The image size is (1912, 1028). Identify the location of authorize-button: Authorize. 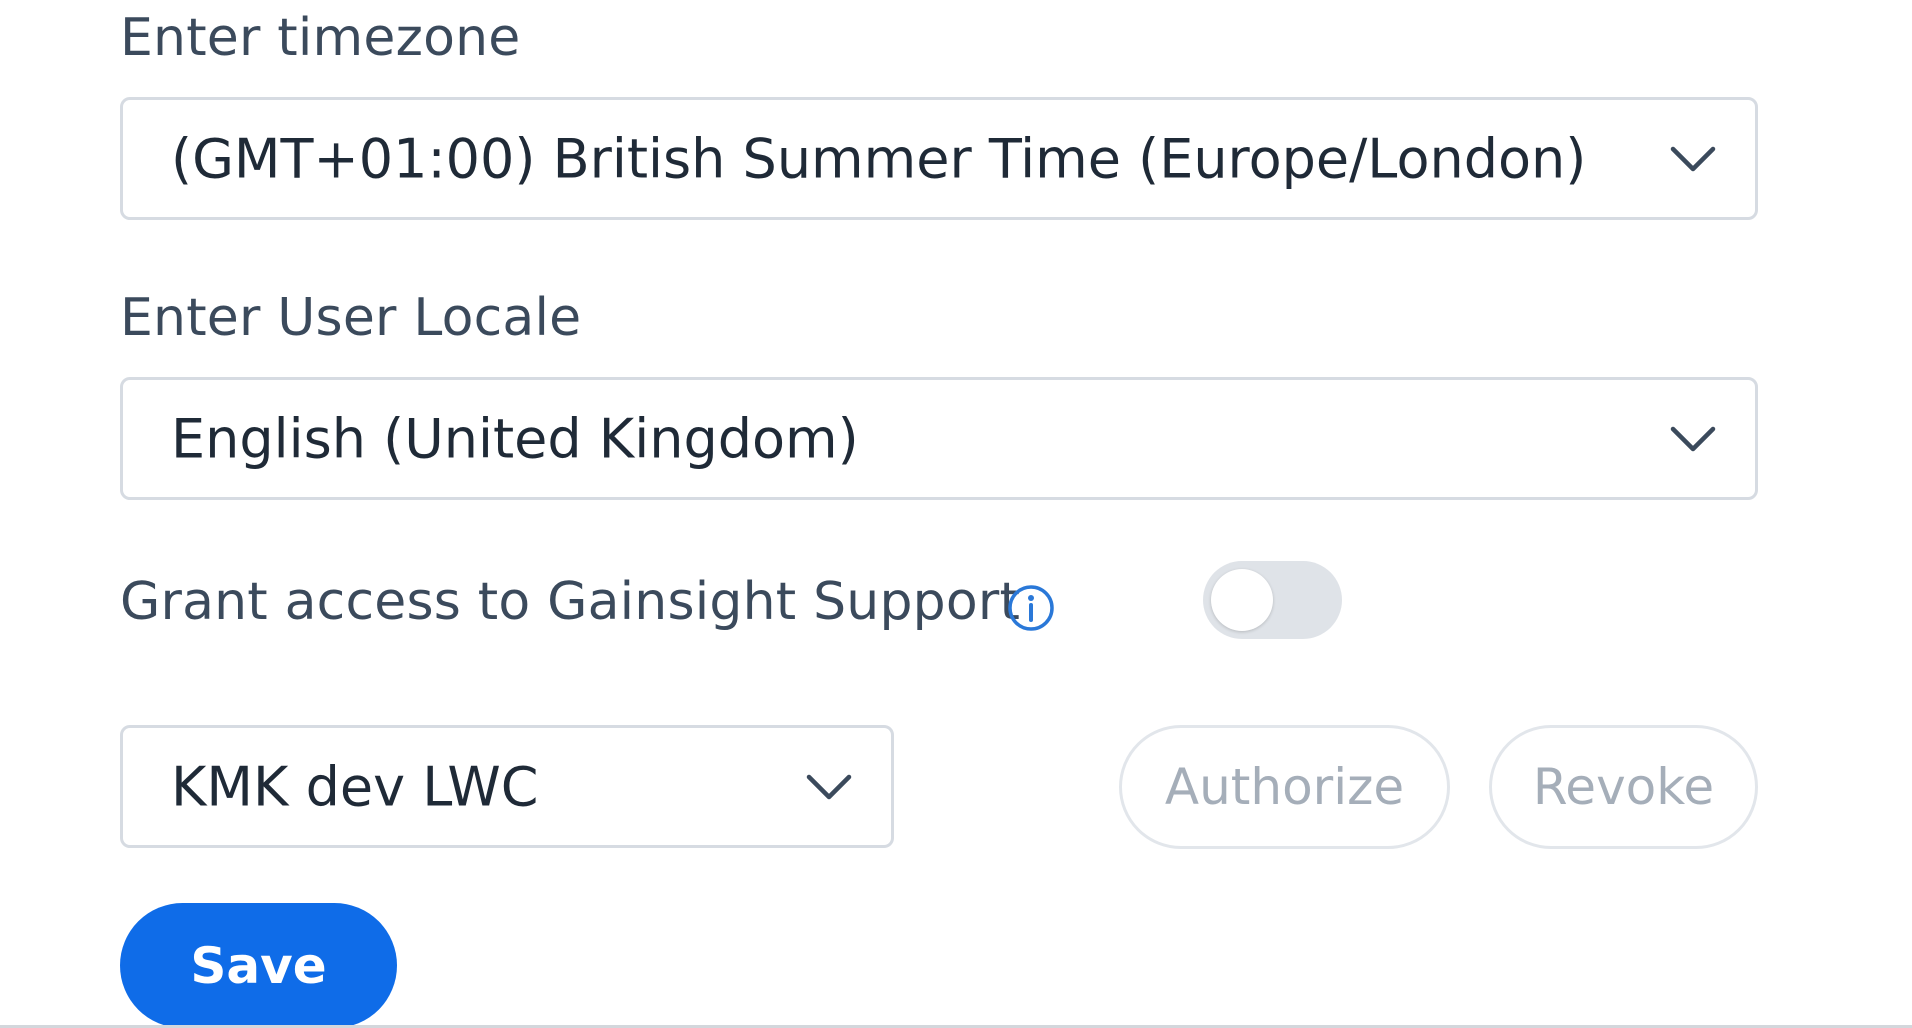
(1284, 787).